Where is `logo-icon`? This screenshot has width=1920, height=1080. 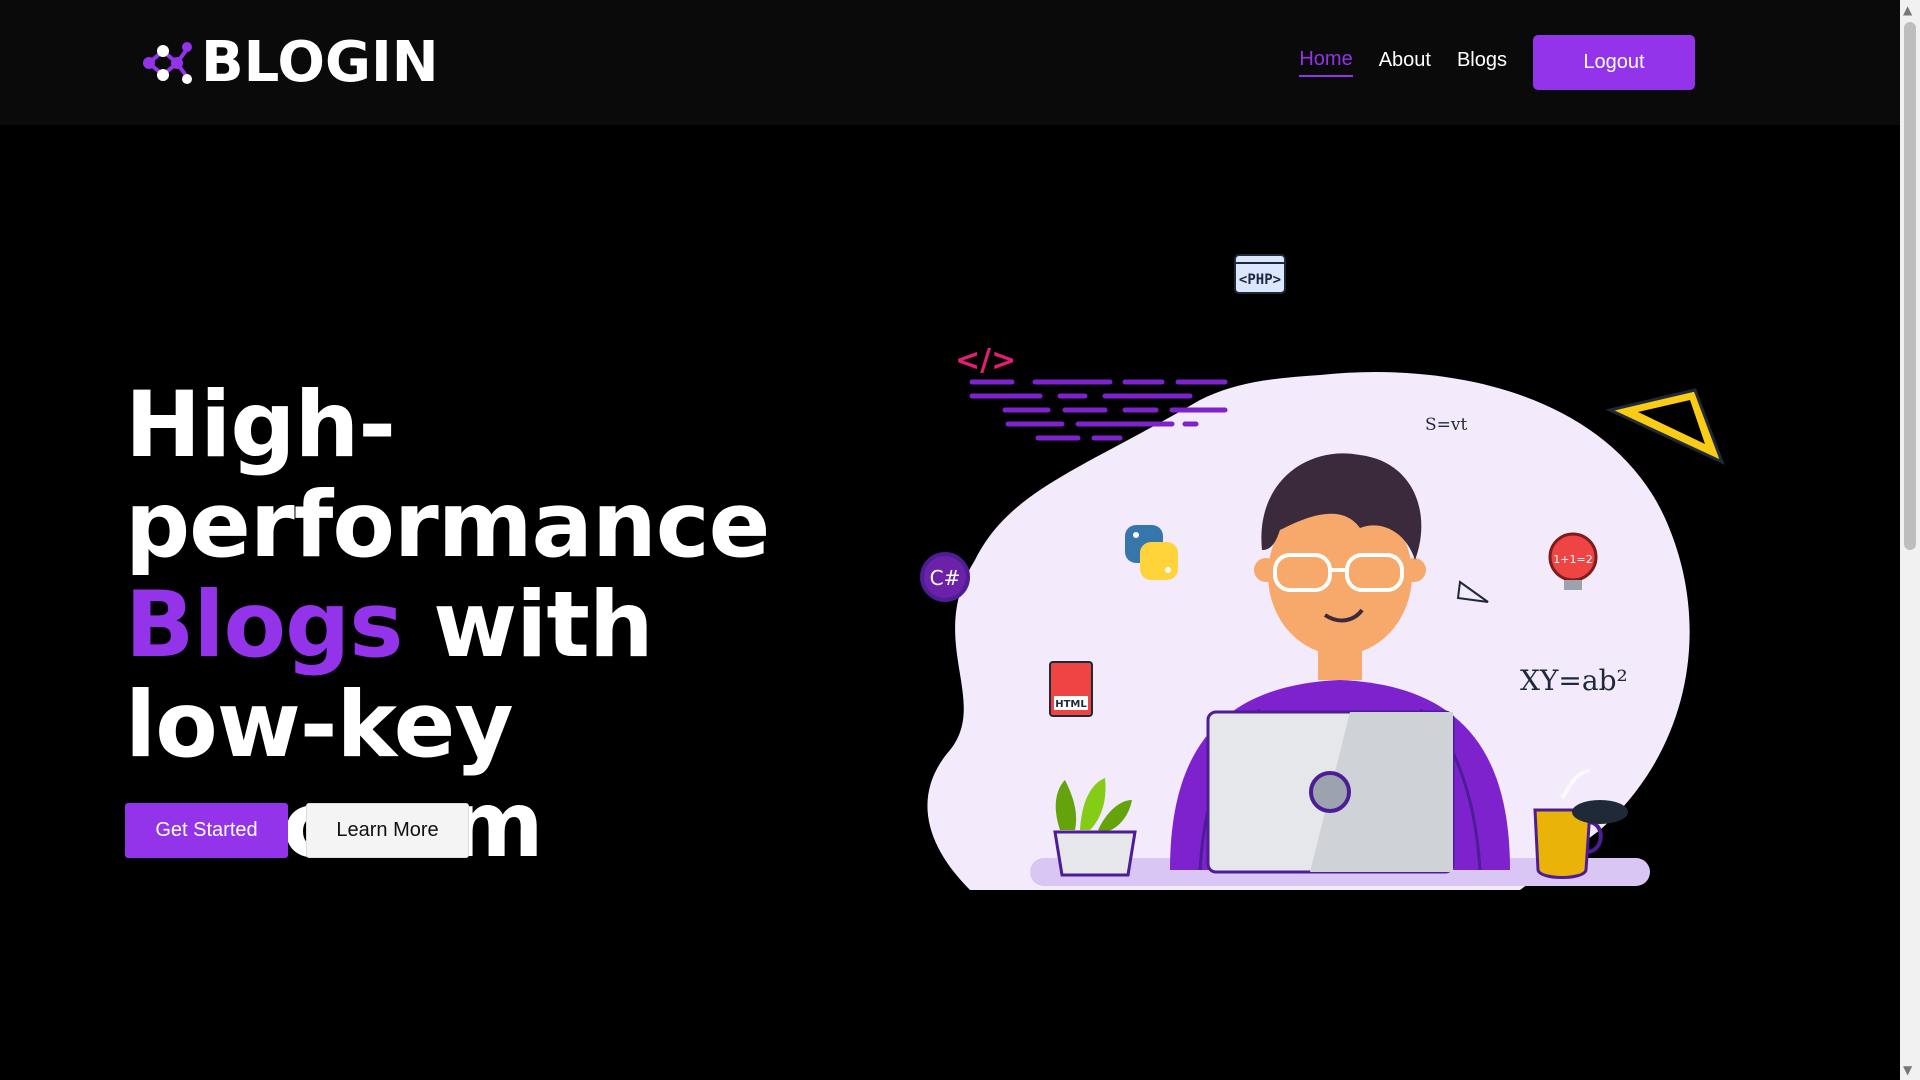 logo-icon is located at coordinates (167, 63).